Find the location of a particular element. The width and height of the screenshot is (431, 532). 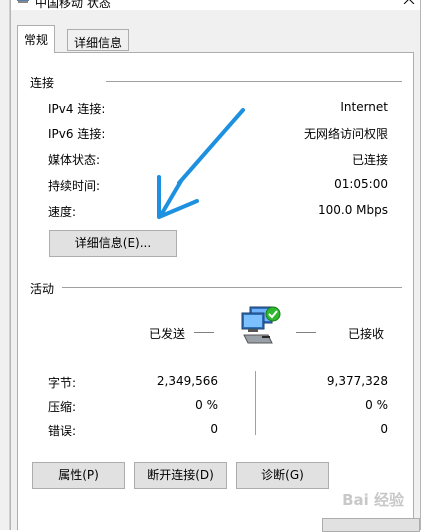

ipv4-label: IPv4 连接: is located at coordinates (77, 109).